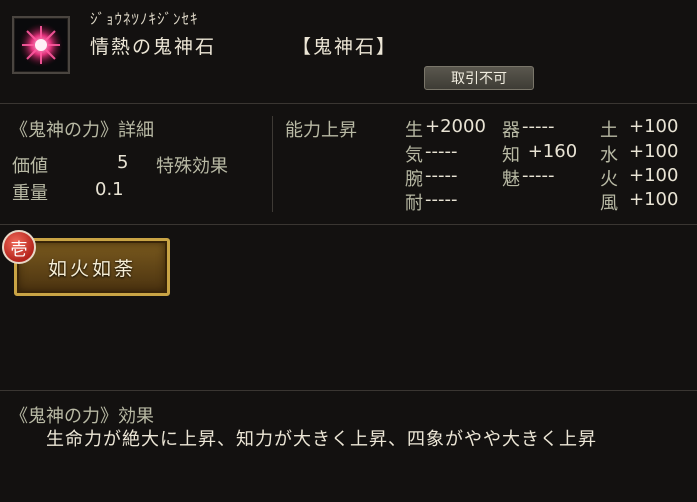  What do you see at coordinates (414, 155) in the screenshot?
I see `stat-label: 気` at bounding box center [414, 155].